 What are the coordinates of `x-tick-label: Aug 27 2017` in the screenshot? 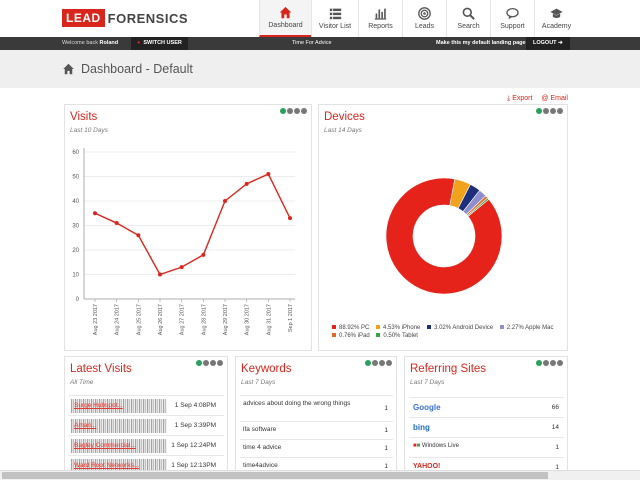 It's located at (183, 319).